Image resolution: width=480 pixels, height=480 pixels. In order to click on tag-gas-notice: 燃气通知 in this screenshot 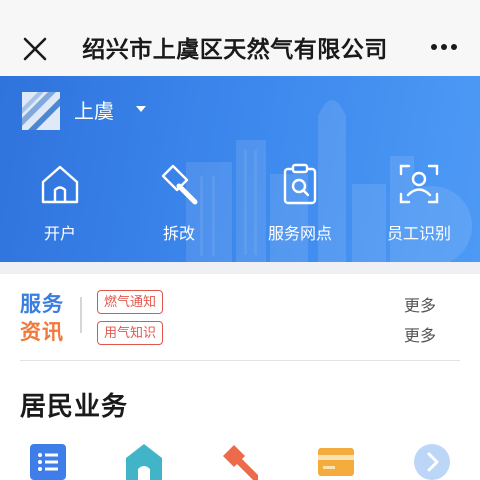, I will do `click(130, 302)`.